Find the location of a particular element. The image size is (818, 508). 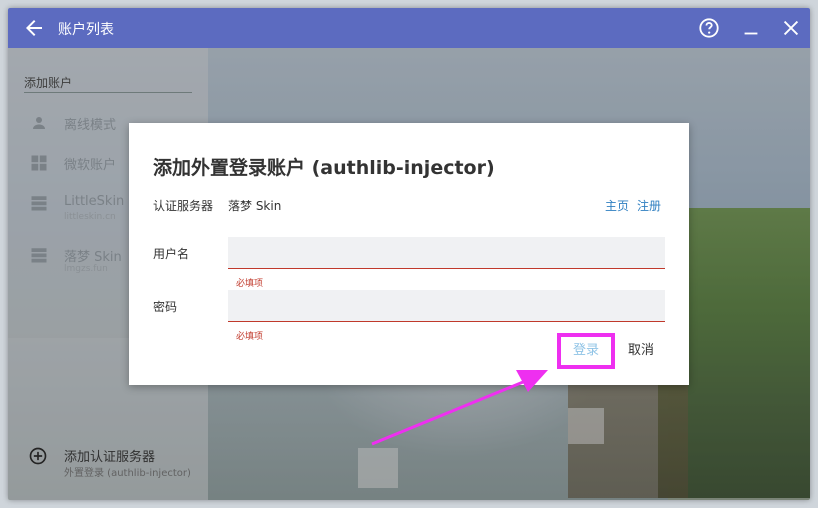

close-icon is located at coordinates (791, 28).